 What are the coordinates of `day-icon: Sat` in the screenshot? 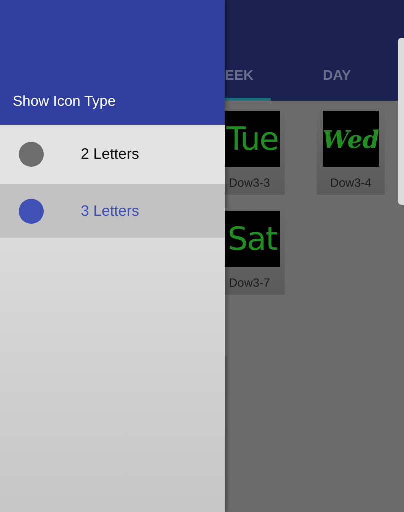 It's located at (252, 239).